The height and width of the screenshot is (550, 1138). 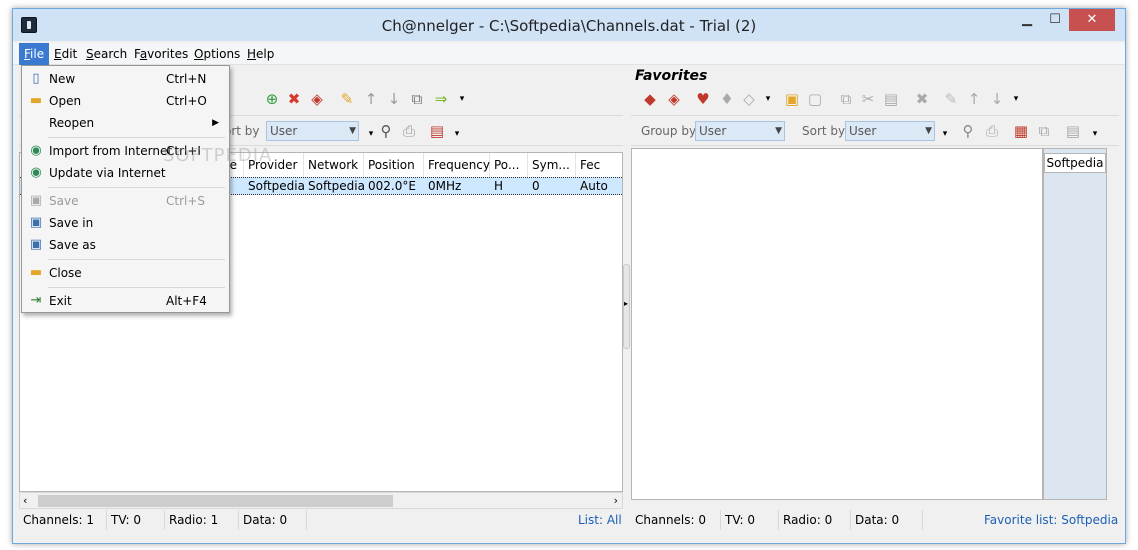 I want to click on status-data: Data: 0, so click(x=887, y=520).